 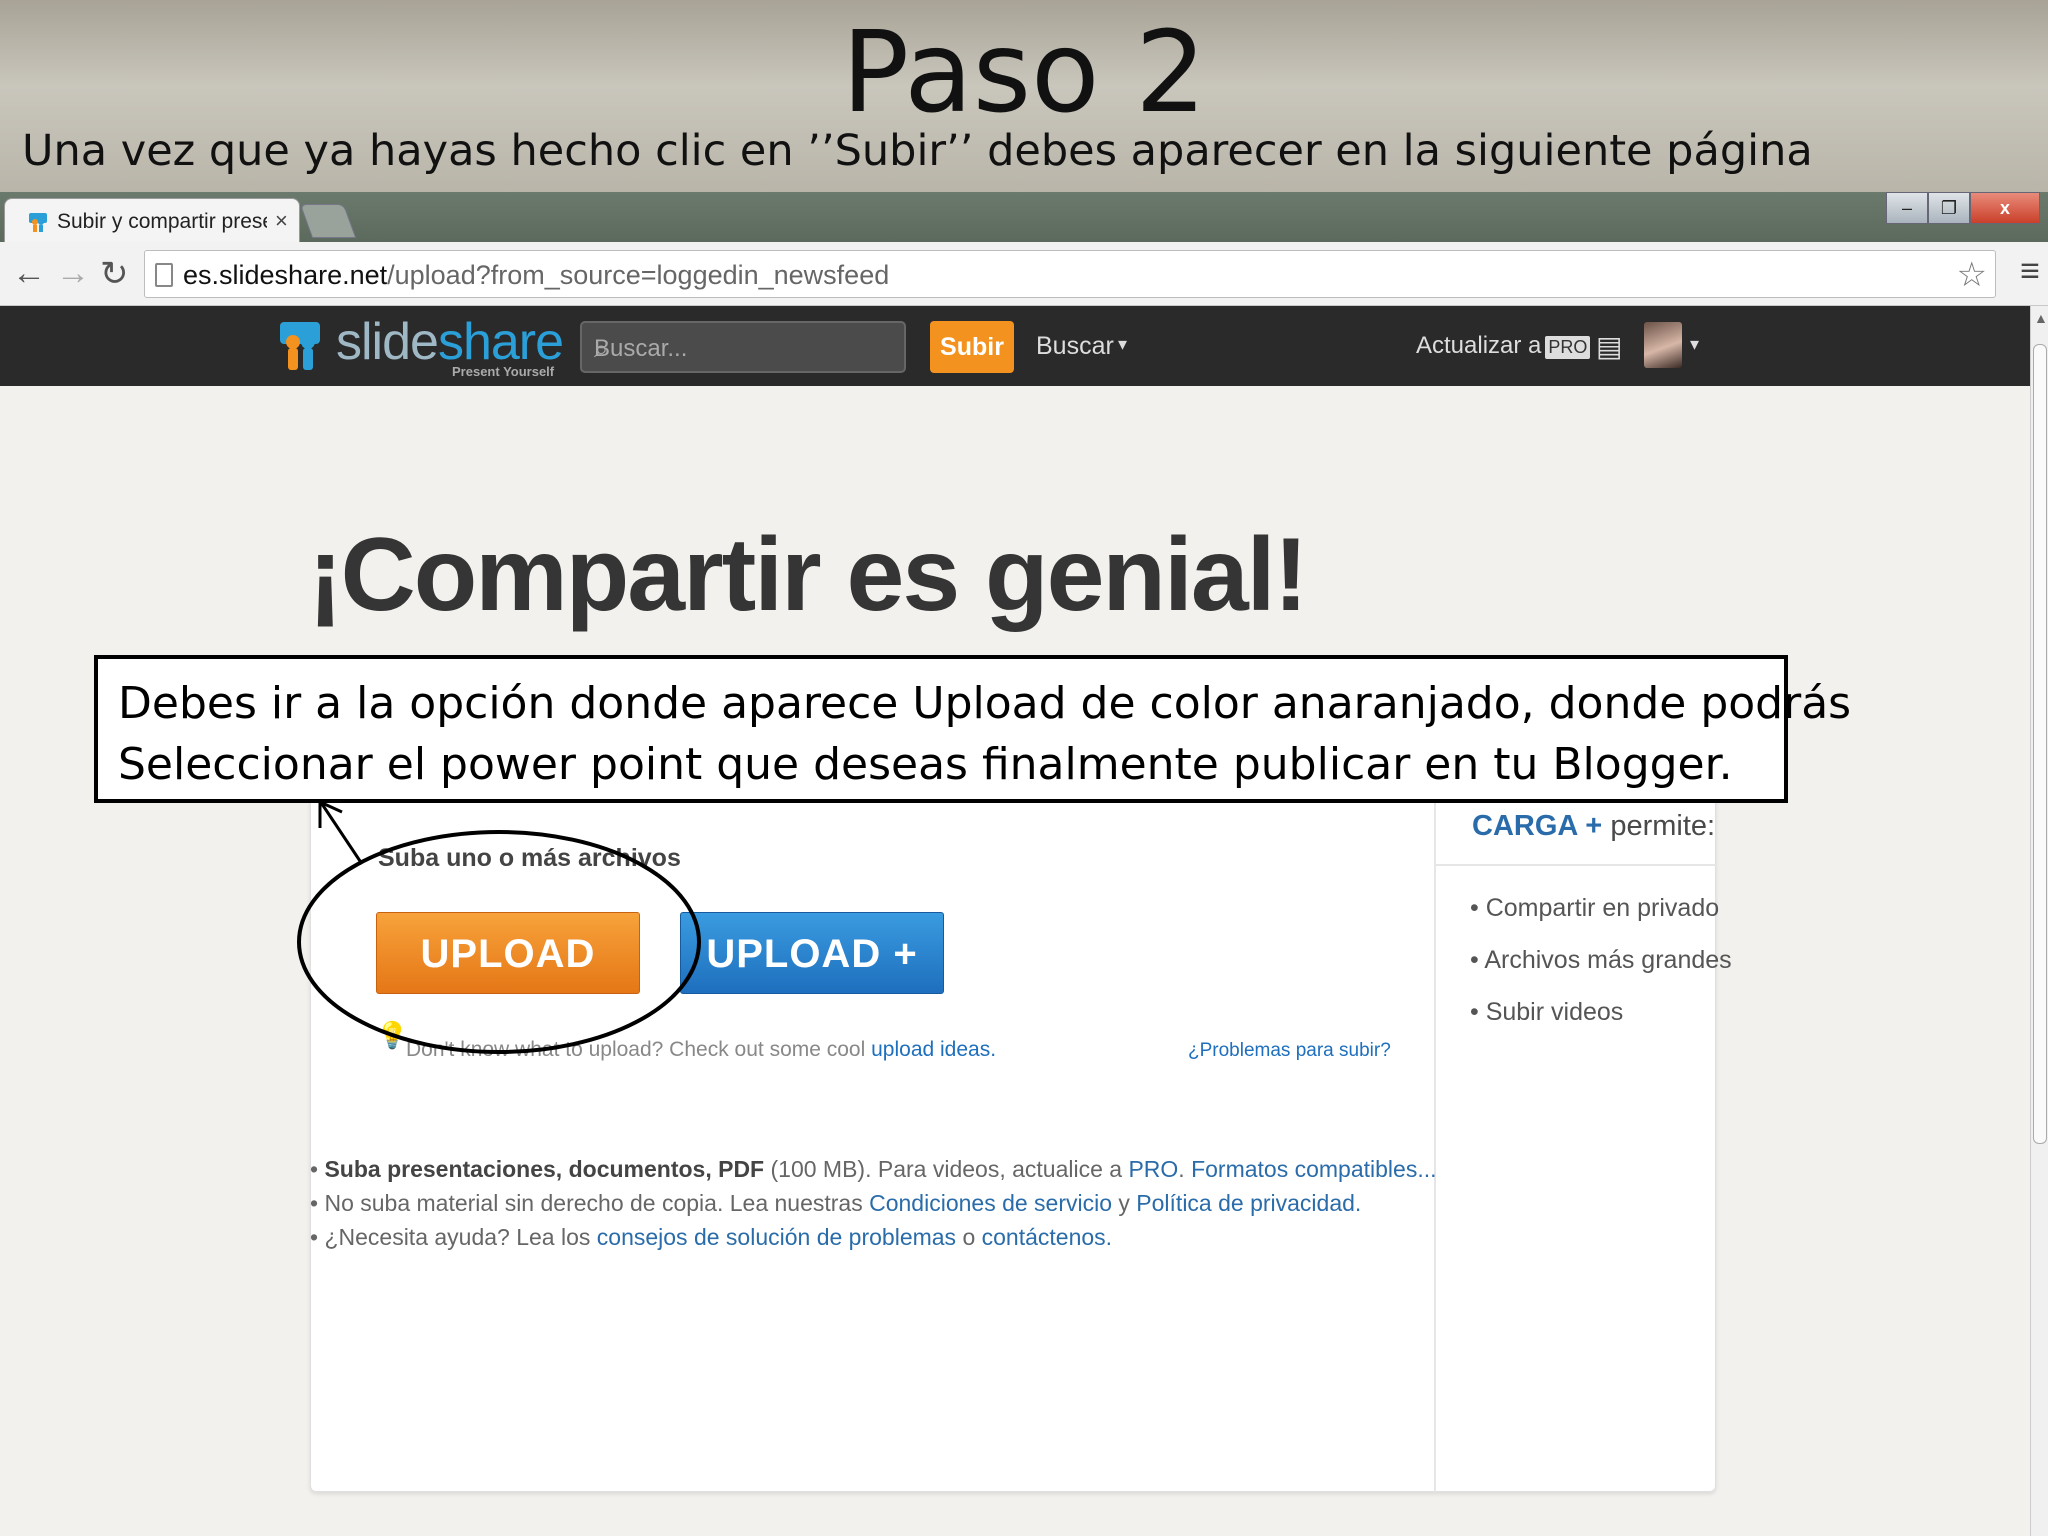 What do you see at coordinates (1289, 1051) in the screenshot?
I see `upload-problems-link: ¿Problemas para subir?` at bounding box center [1289, 1051].